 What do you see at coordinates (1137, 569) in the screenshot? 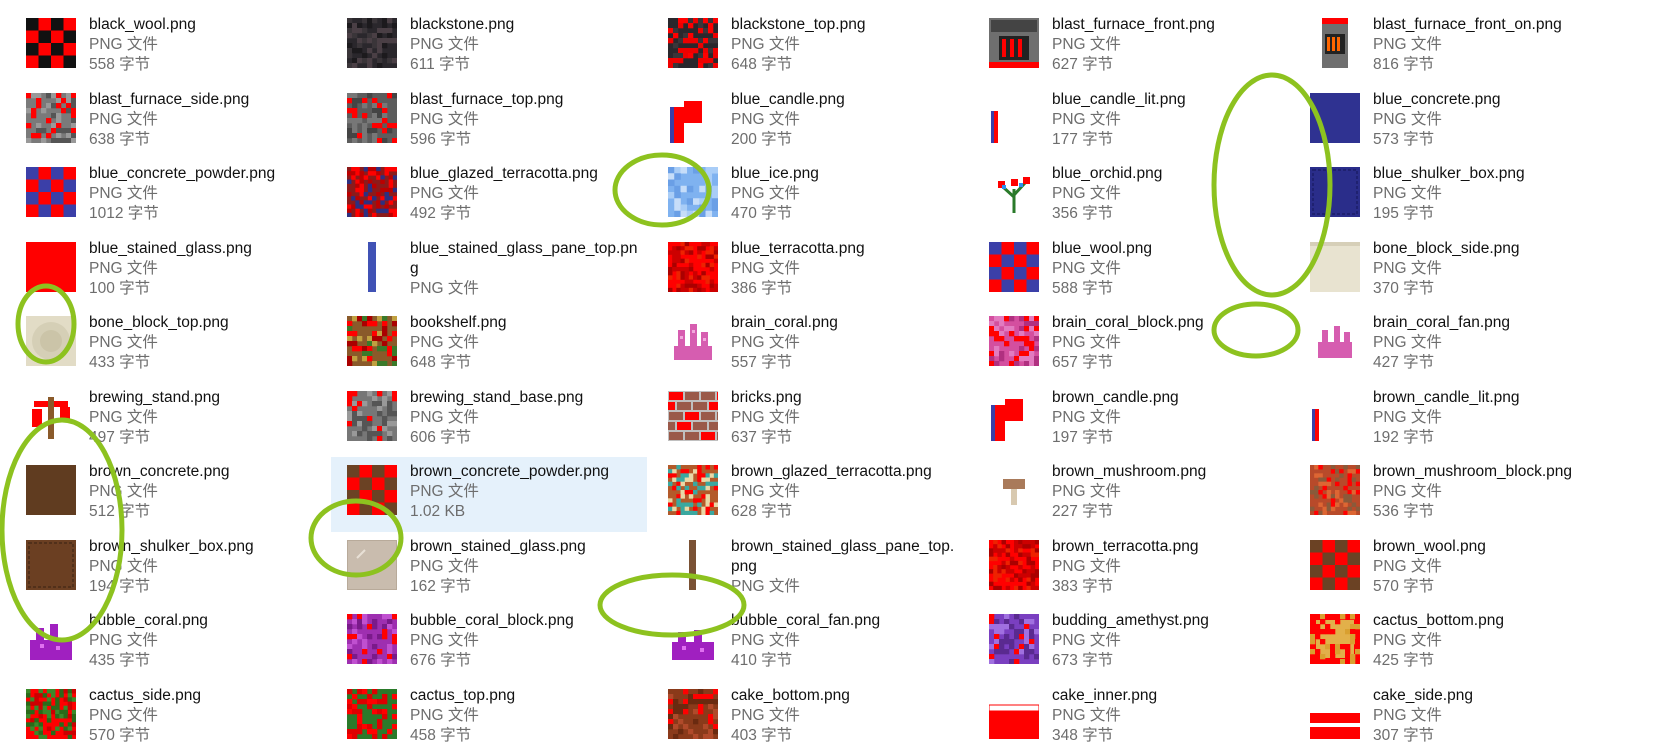
I see `file-item: brown_terracotta.png PNG 文件 383 字节` at bounding box center [1137, 569].